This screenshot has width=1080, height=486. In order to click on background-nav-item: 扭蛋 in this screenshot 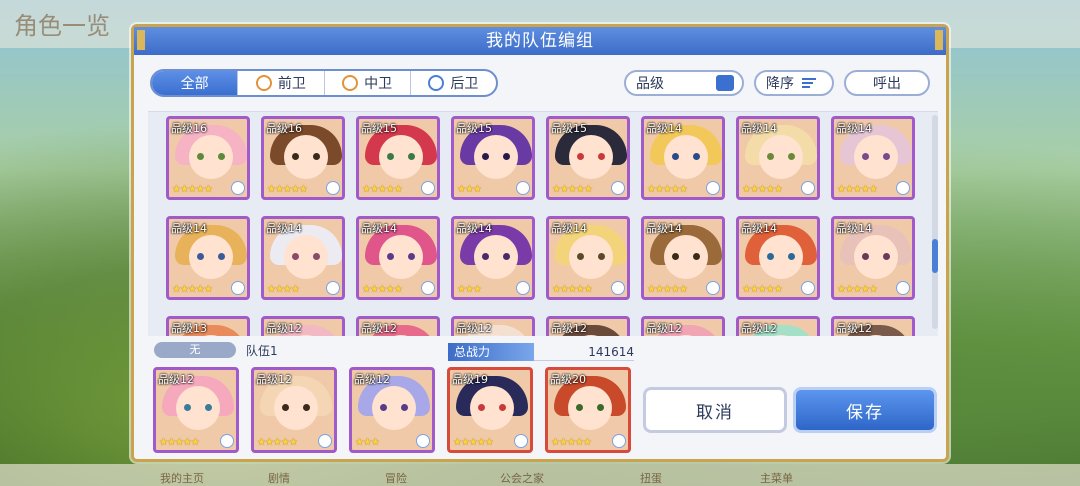, I will do `click(651, 478)`.